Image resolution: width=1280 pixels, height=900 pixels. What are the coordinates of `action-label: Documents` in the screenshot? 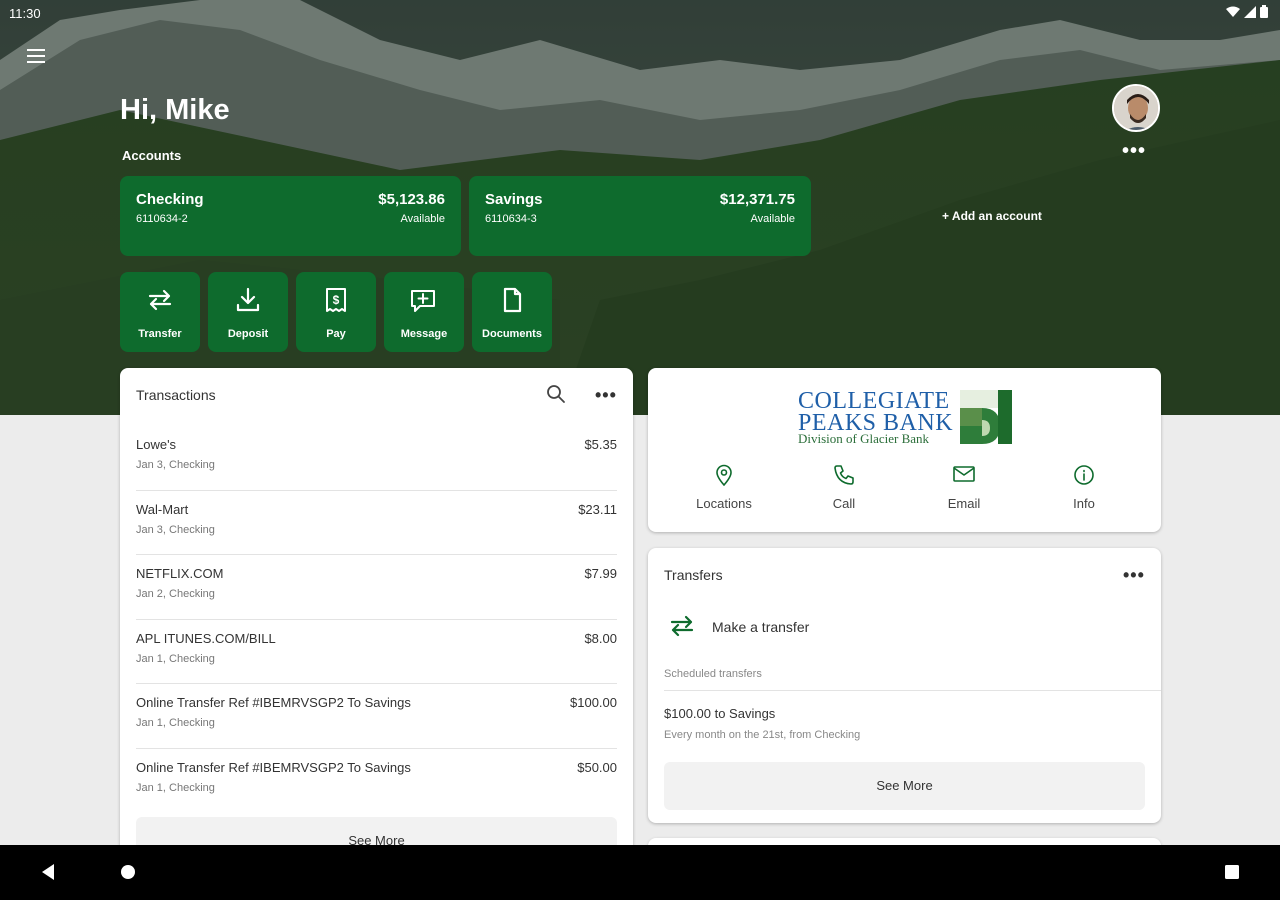 It's located at (512, 334).